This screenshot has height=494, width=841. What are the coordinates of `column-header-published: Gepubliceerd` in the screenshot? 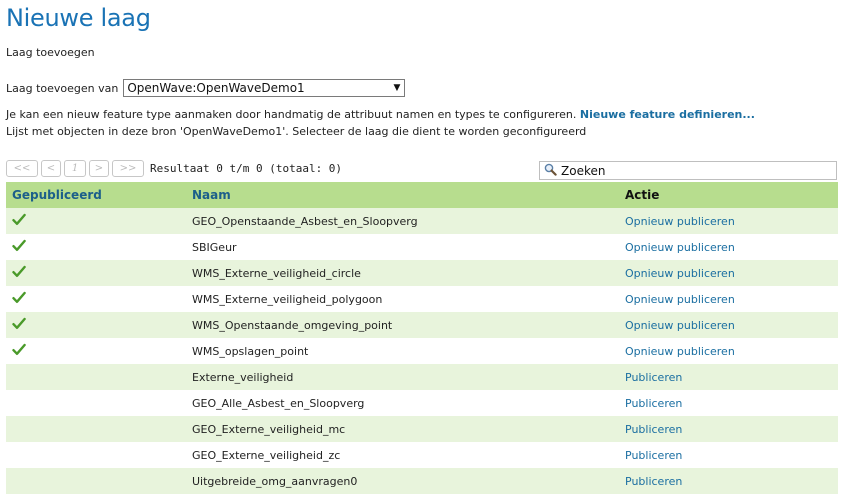 It's located at (99, 195).